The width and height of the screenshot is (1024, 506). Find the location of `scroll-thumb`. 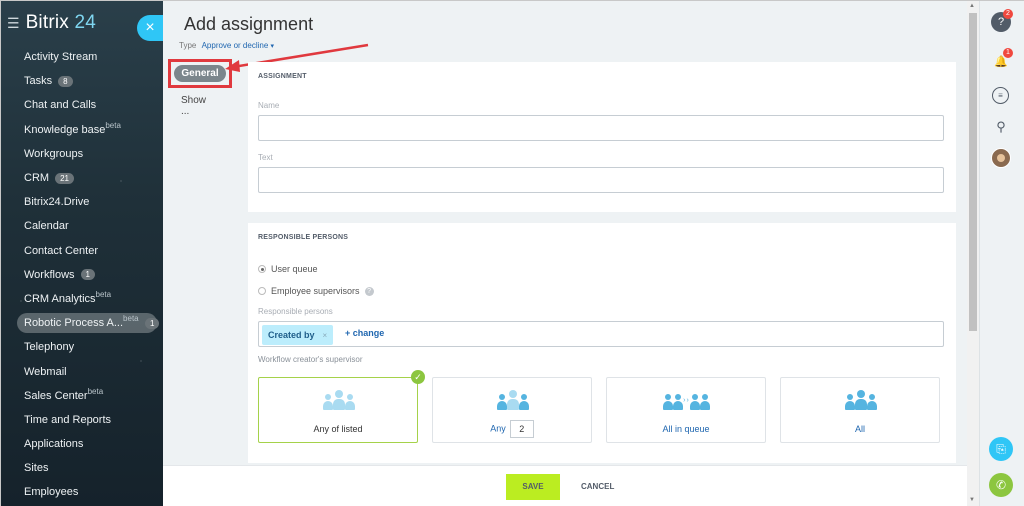

scroll-thumb is located at coordinates (973, 172).